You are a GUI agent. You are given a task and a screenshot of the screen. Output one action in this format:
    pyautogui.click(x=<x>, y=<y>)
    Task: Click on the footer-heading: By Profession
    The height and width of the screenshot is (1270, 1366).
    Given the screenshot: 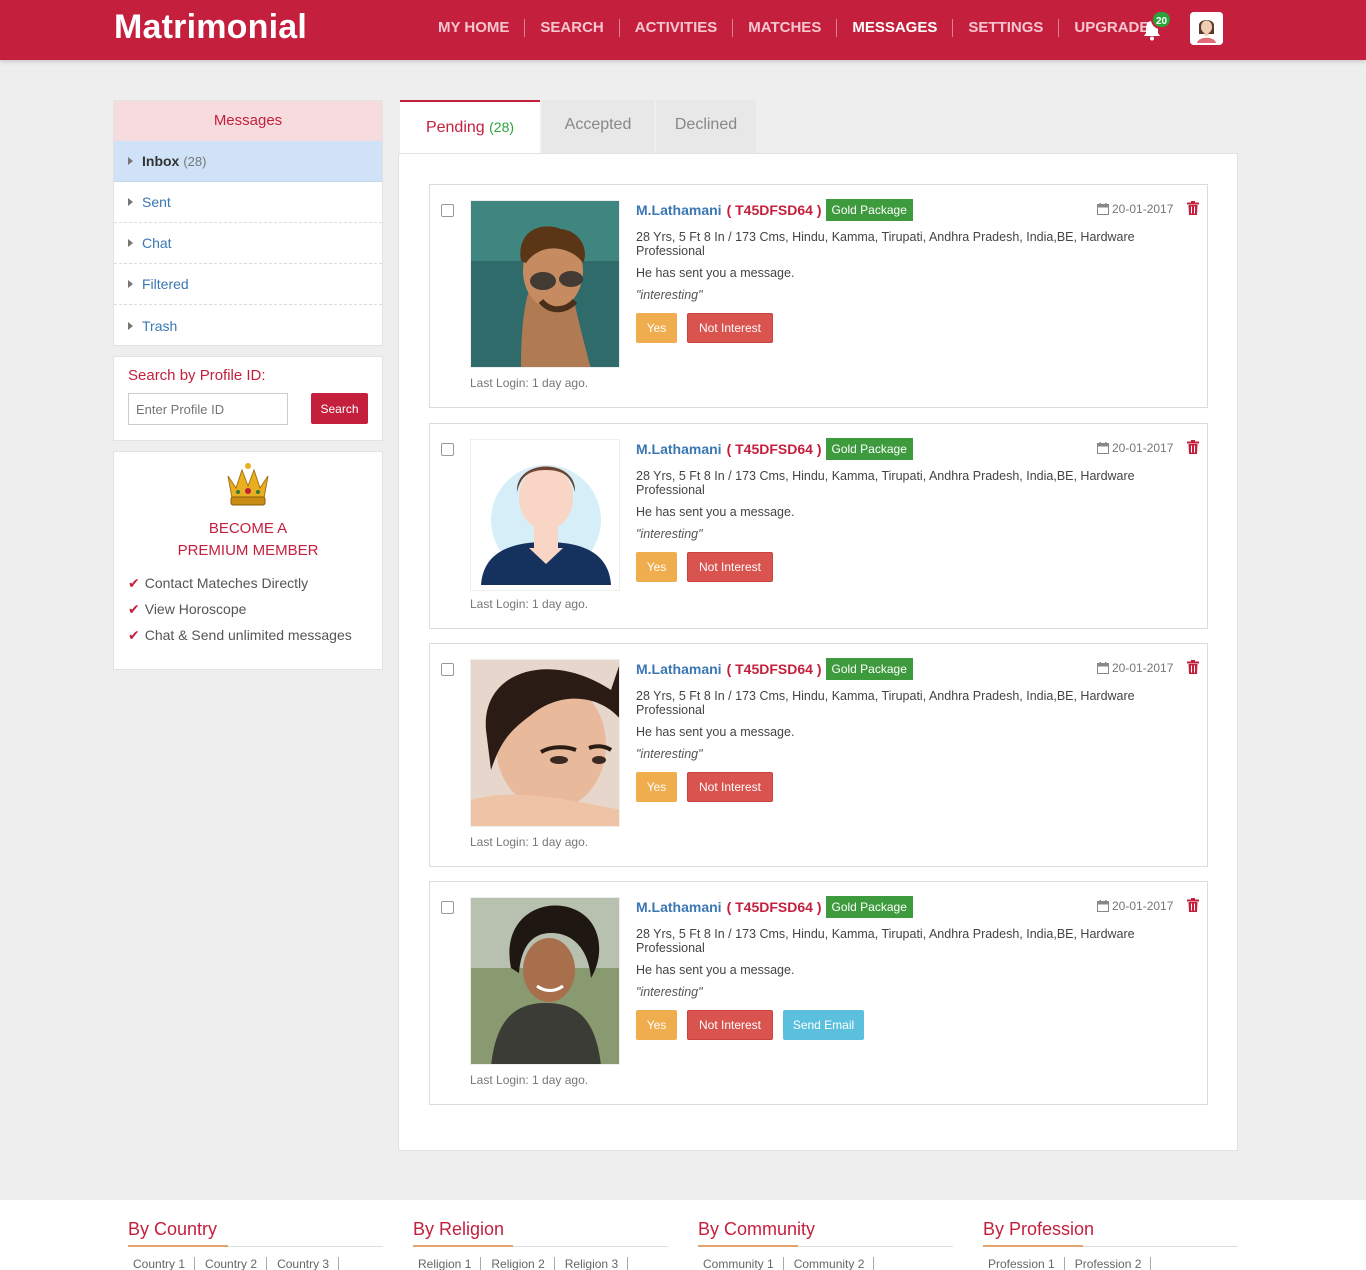 What is the action you would take?
    pyautogui.click(x=1110, y=1233)
    